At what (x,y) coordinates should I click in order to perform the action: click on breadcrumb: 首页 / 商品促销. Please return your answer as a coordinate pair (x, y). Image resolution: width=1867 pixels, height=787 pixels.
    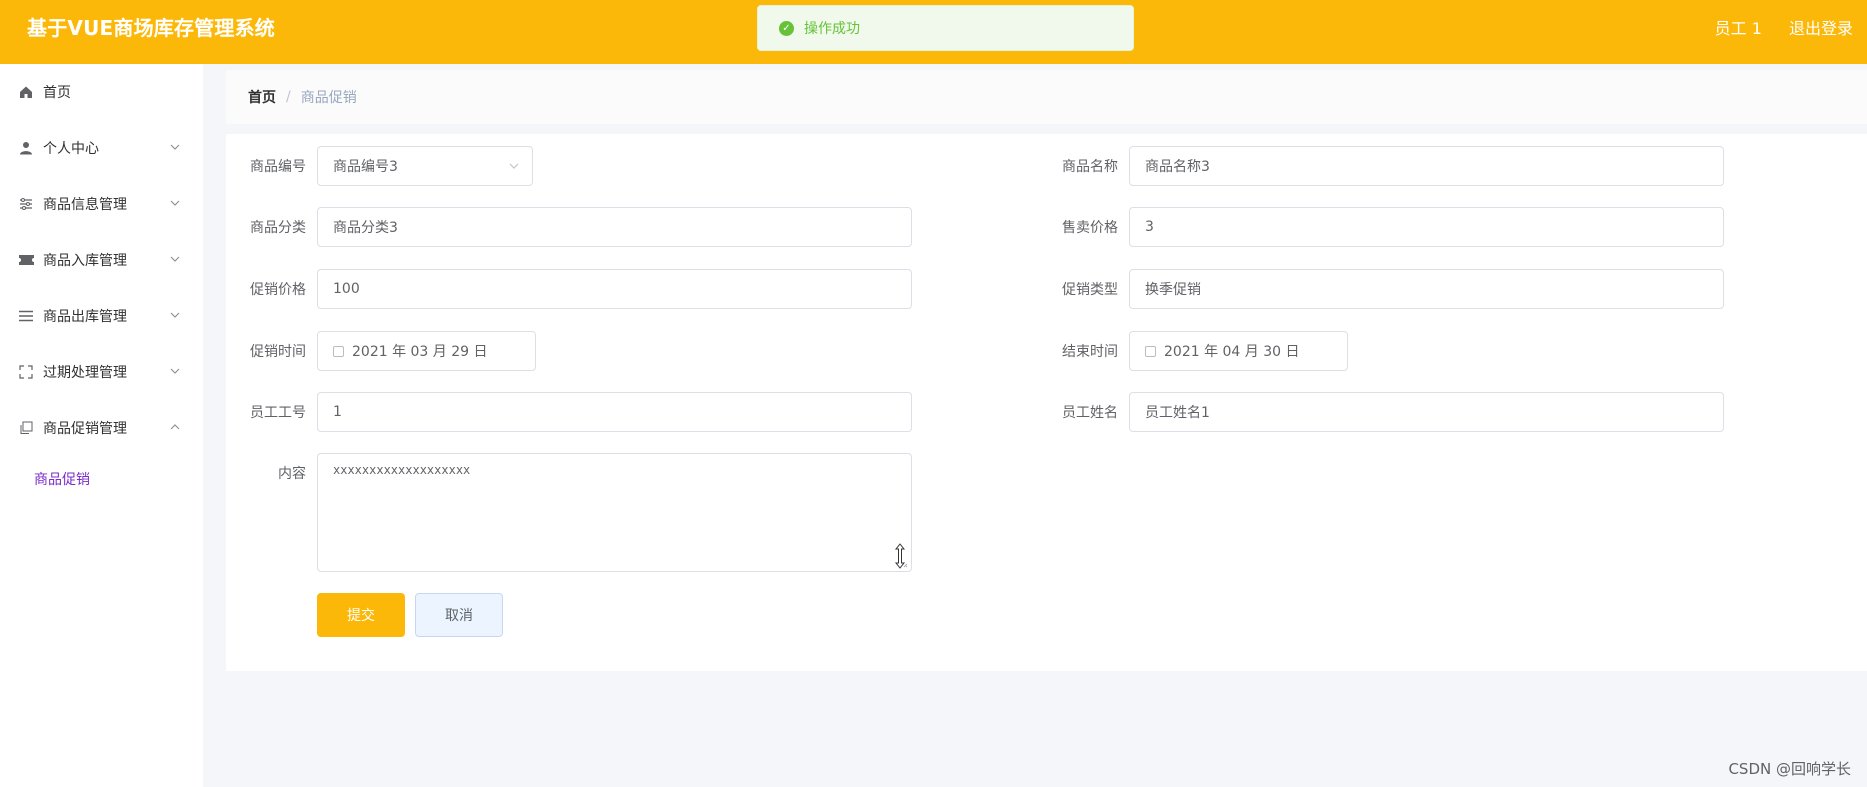
    Looking at the image, I should click on (1046, 97).